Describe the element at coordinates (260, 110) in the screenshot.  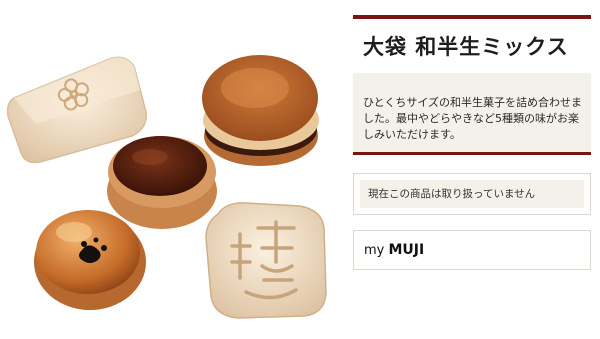
I see `dorayaki-sweet` at that location.